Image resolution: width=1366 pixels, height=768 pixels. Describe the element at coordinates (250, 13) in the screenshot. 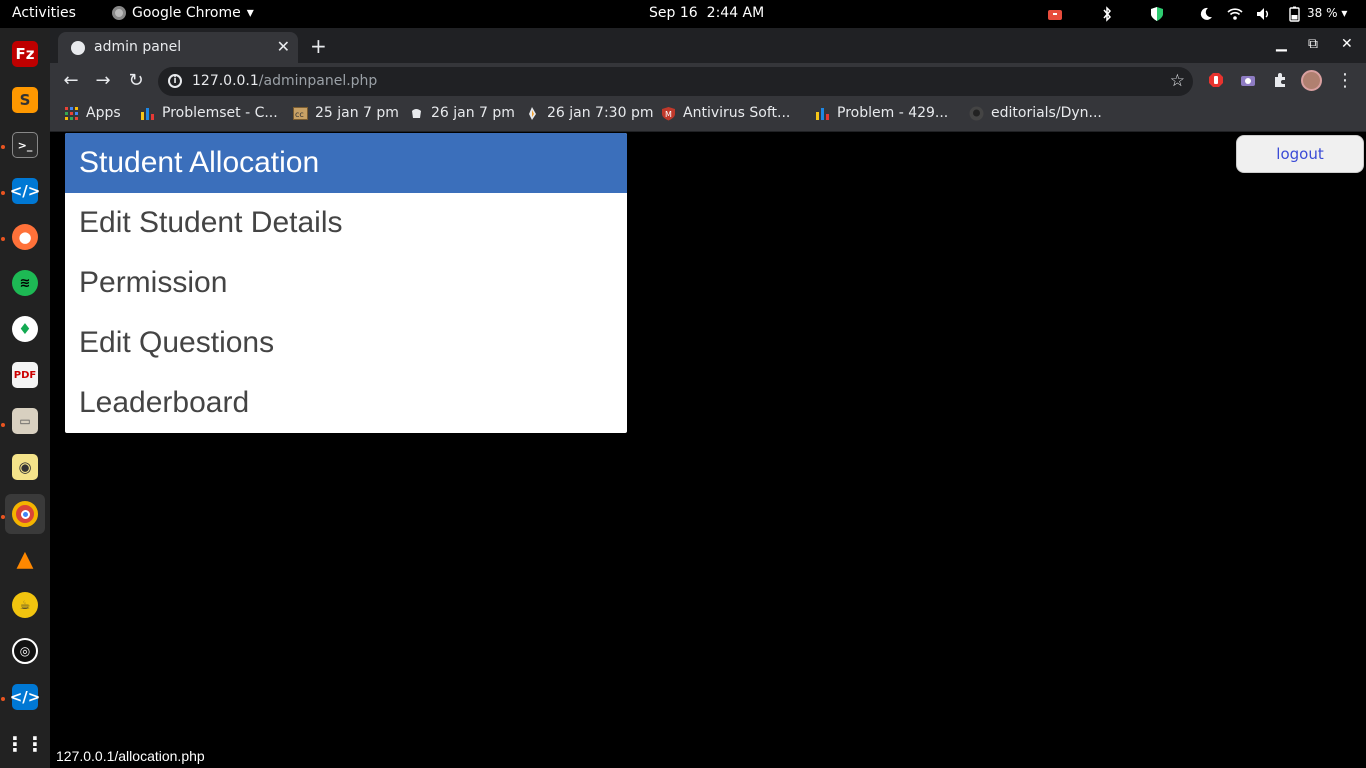

I see `chevron-down-icon: ▾` at that location.